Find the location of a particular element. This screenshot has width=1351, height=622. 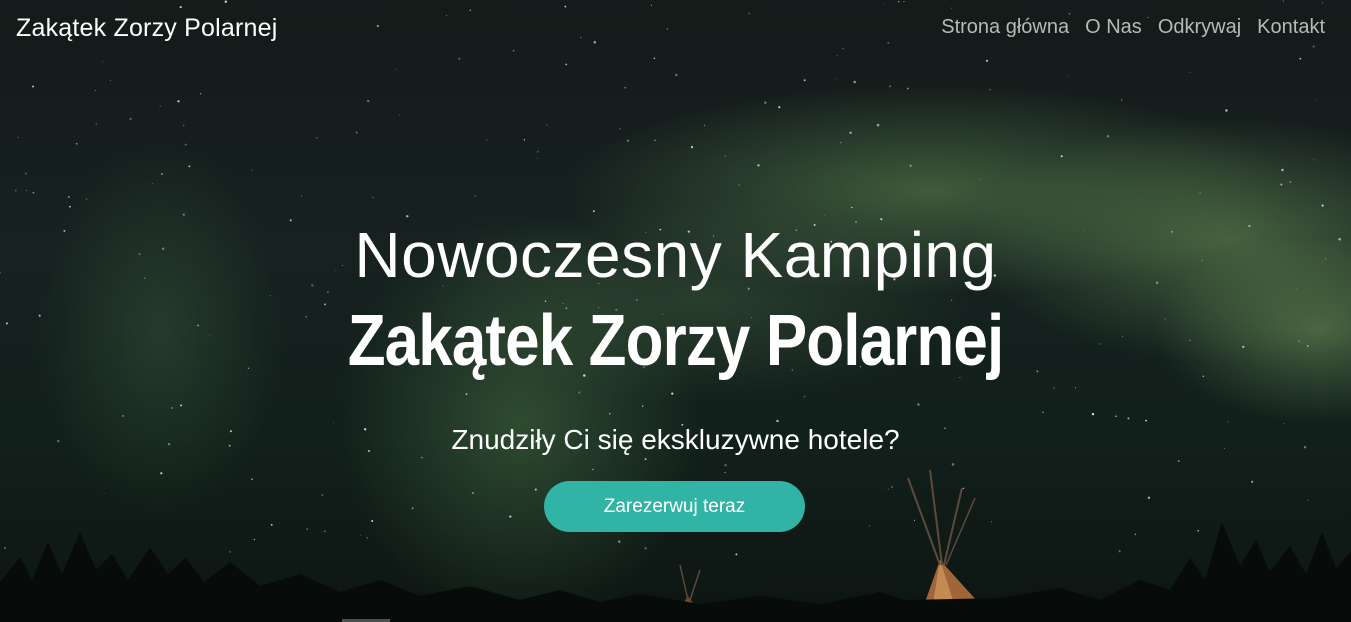

nav-item-home: Strona główna is located at coordinates (1005, 27).